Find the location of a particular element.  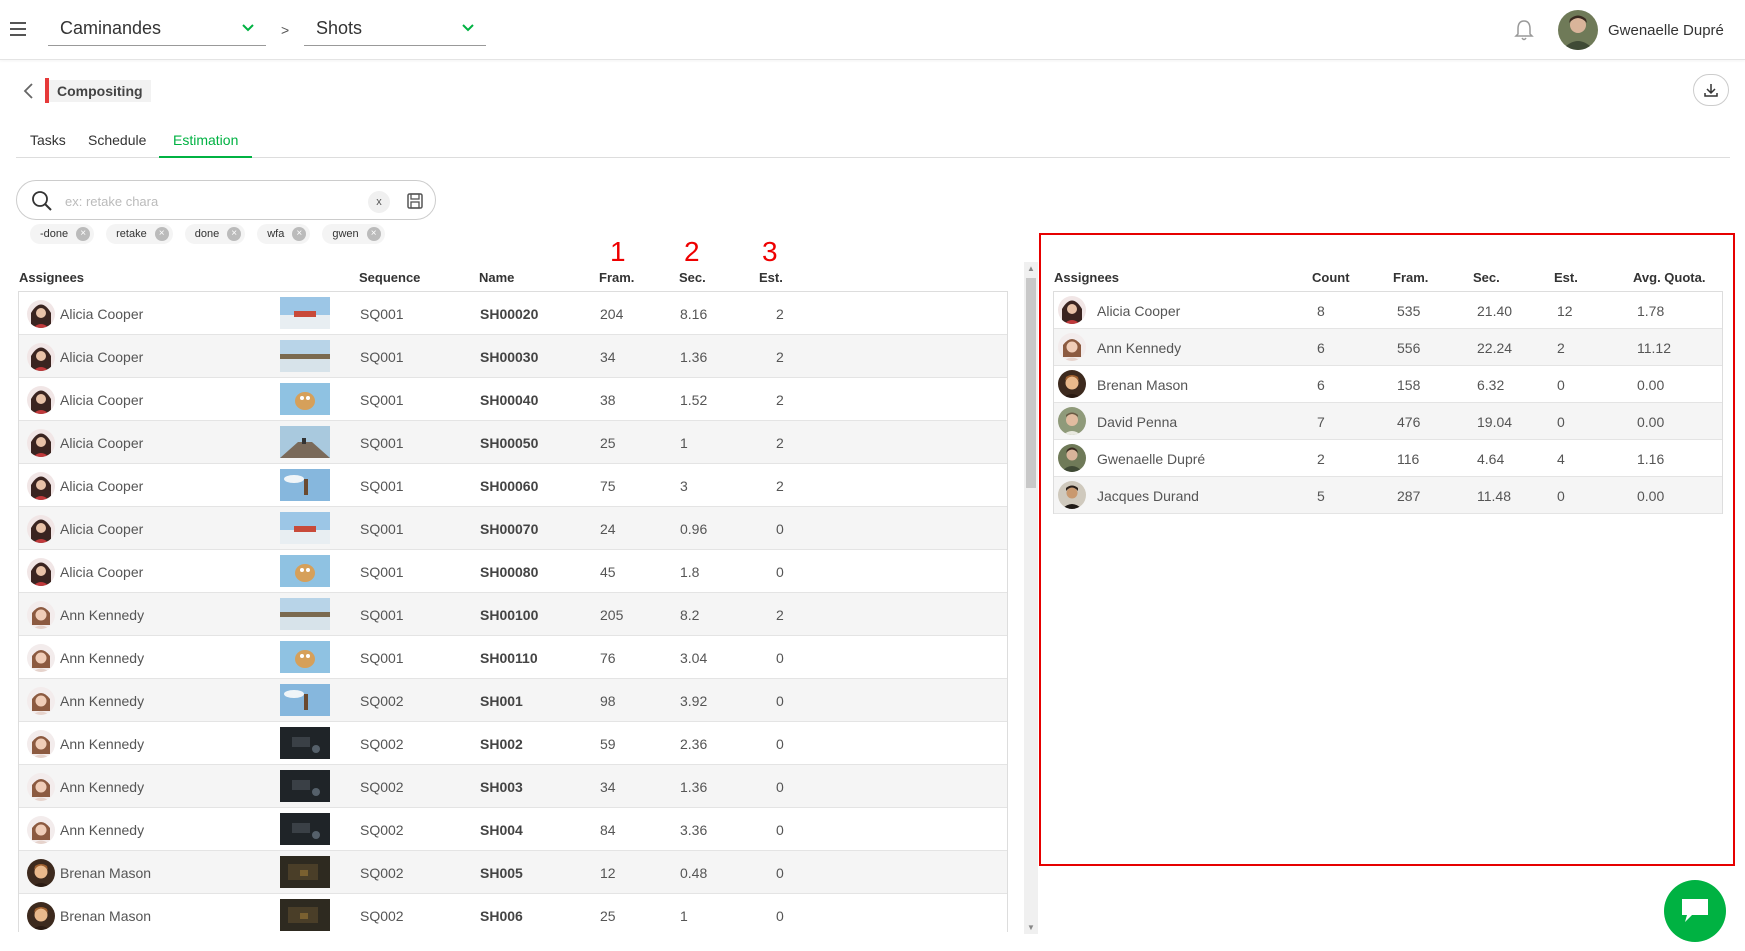

scroll-down-icon: ▼ is located at coordinates (1031, 927).